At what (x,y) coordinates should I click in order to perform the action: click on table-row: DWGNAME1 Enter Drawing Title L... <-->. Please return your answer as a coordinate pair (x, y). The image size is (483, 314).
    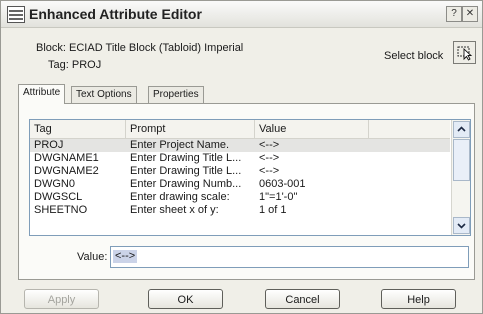
    Looking at the image, I should click on (240, 158).